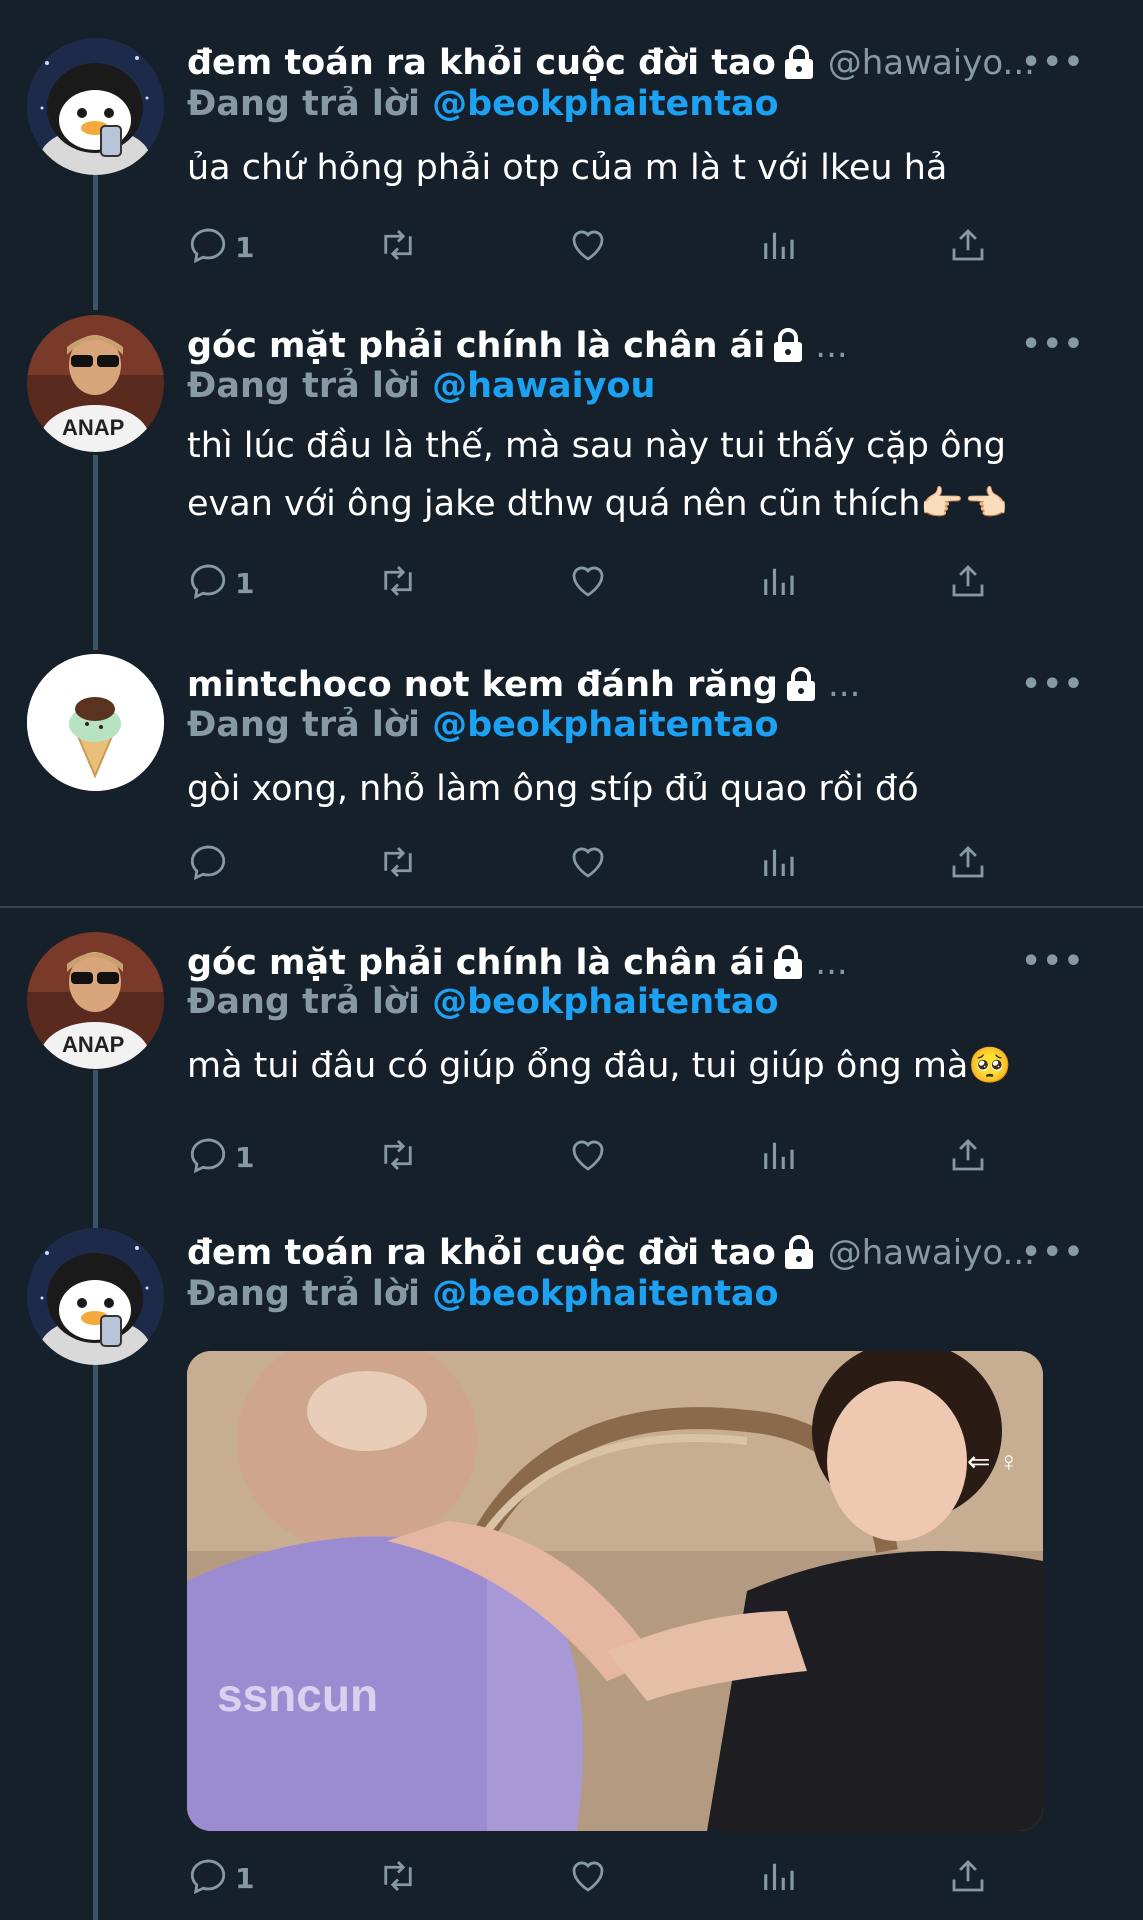 This screenshot has height=1920, width=1143. What do you see at coordinates (421, 386) in the screenshot?
I see `replying-to: Đang trả lời @hawaiyou` at bounding box center [421, 386].